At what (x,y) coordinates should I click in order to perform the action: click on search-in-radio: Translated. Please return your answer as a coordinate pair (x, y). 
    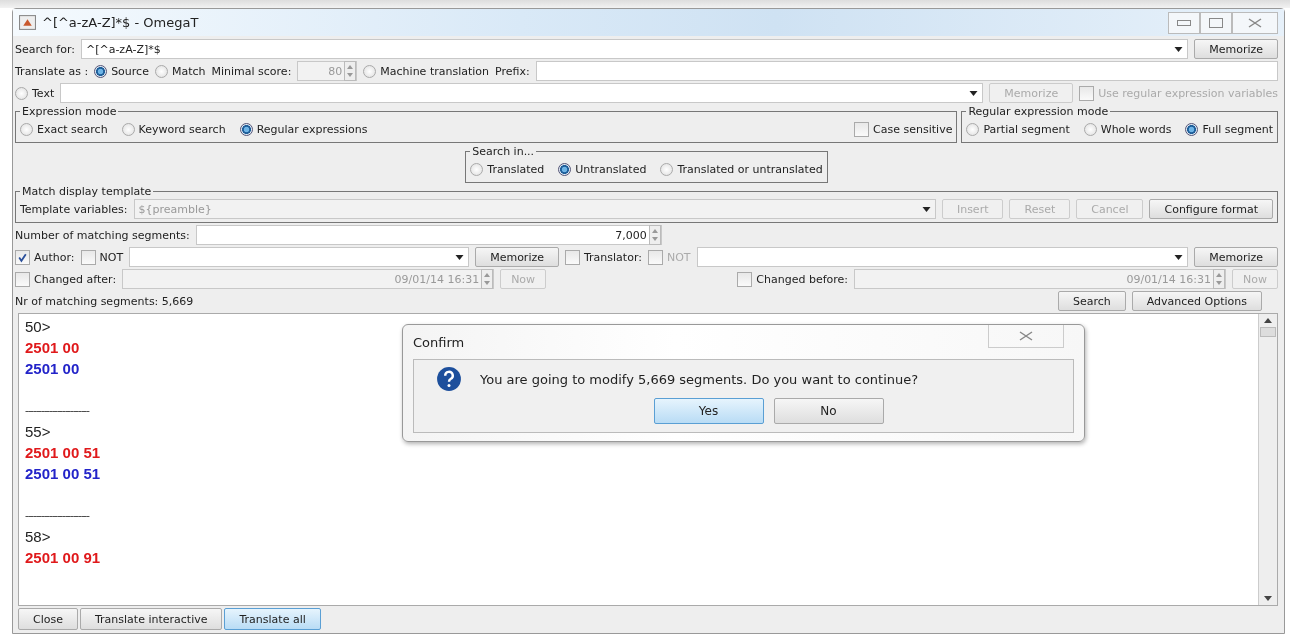
    Looking at the image, I should click on (507, 169).